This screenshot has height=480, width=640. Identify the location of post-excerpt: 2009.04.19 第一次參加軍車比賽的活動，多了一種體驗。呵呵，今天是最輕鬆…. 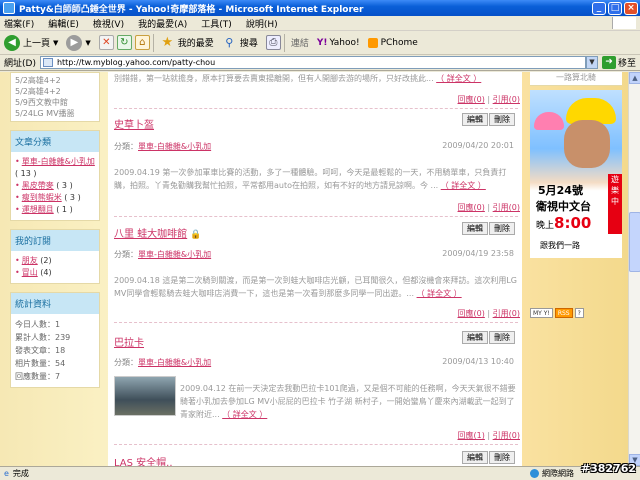
(316, 179).